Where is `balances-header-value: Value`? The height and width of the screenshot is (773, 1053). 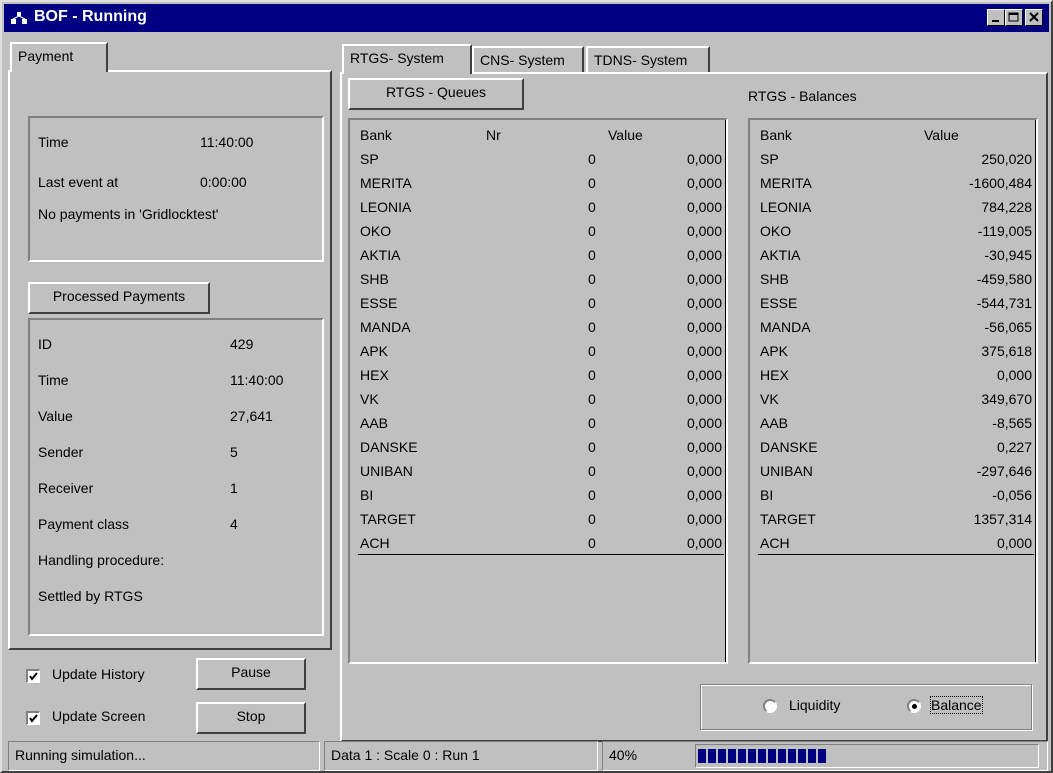 balances-header-value: Value is located at coordinates (941, 135).